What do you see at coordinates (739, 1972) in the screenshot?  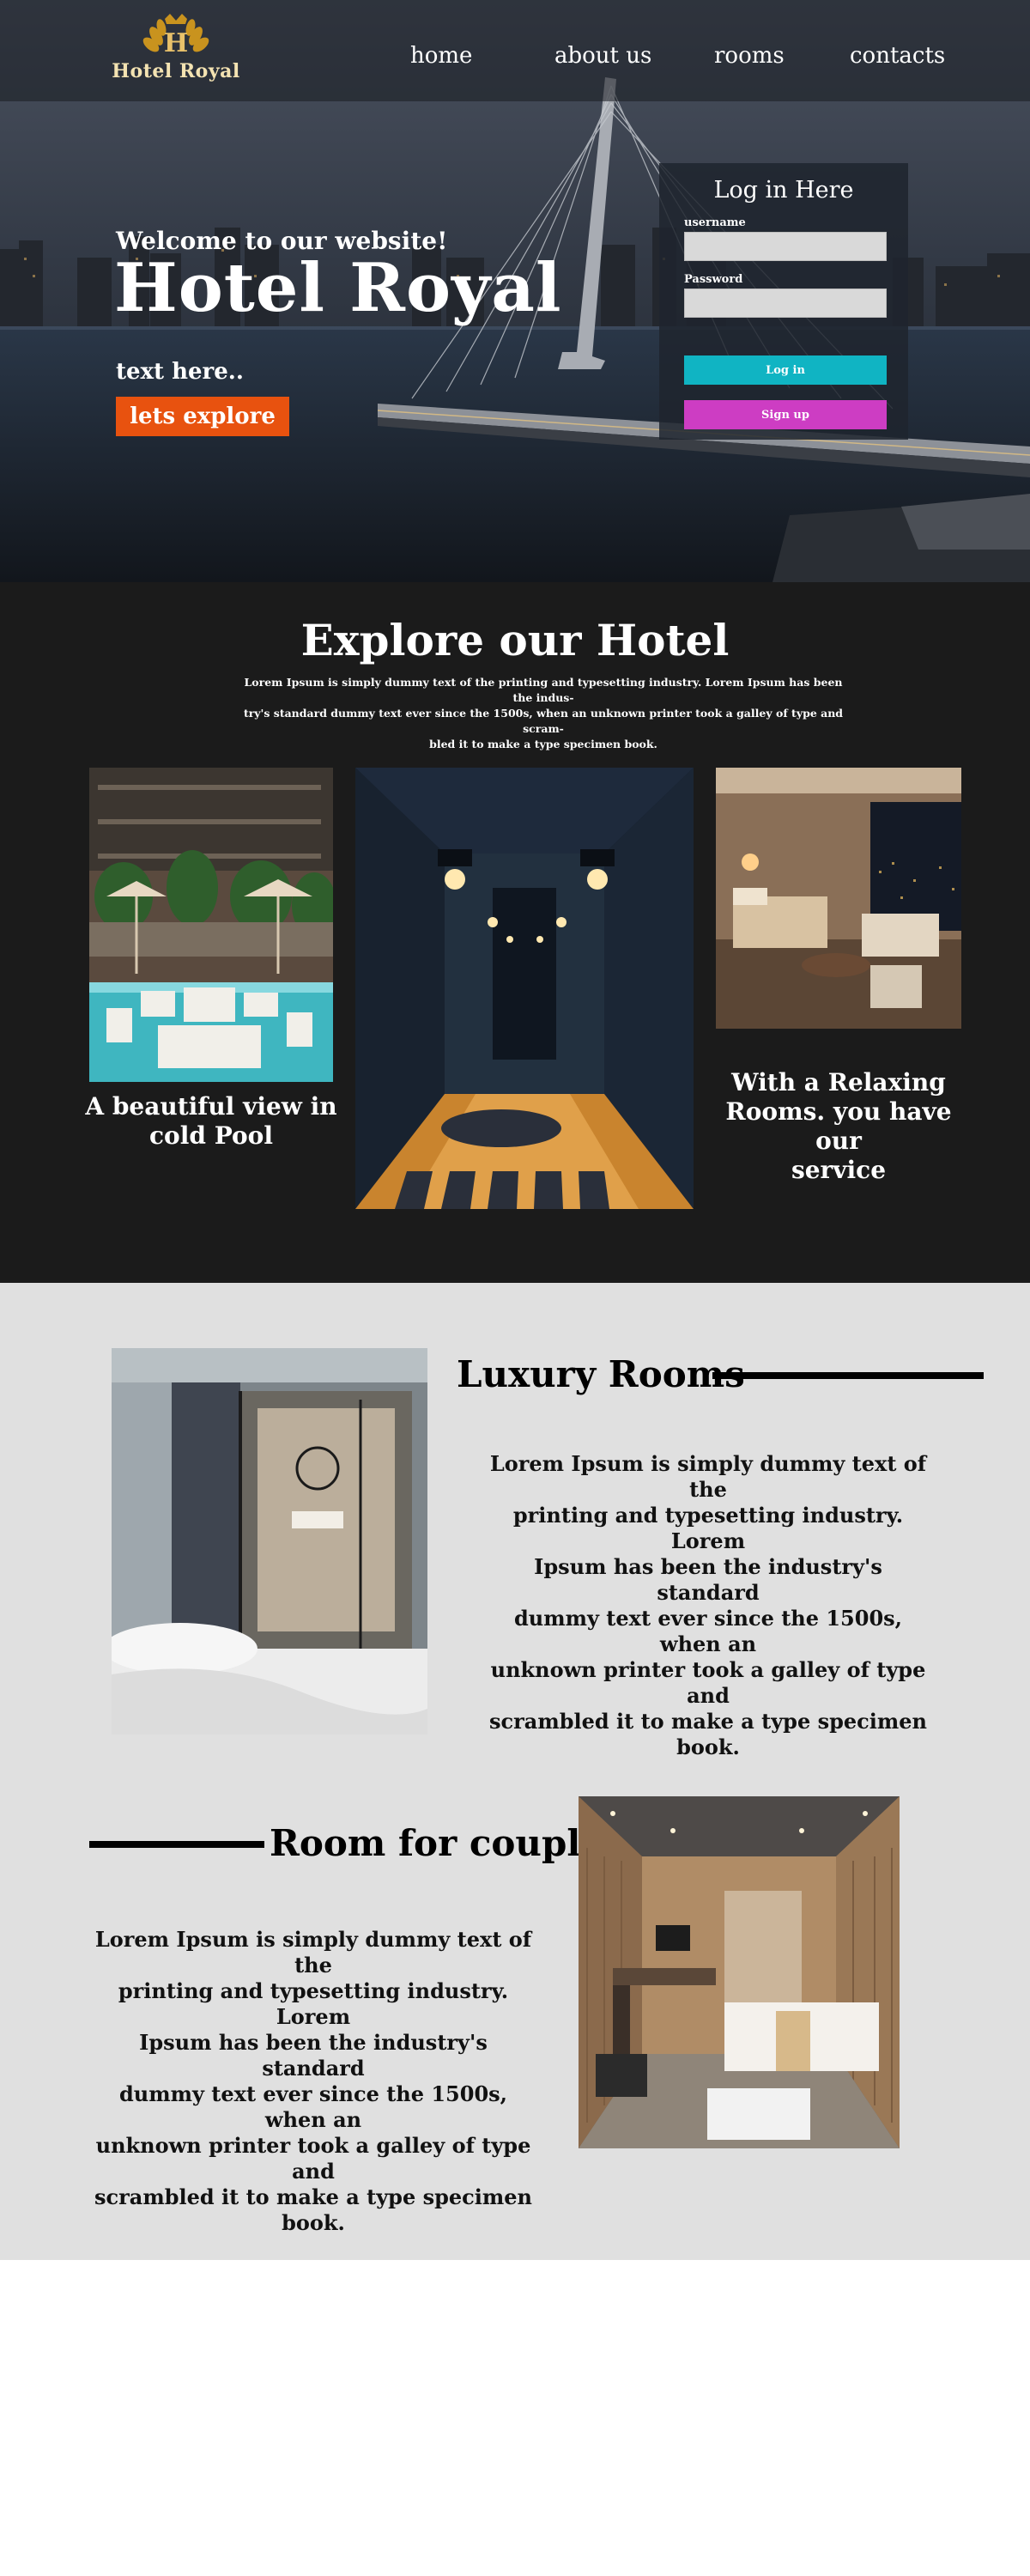 I see `couples-room-photo` at bounding box center [739, 1972].